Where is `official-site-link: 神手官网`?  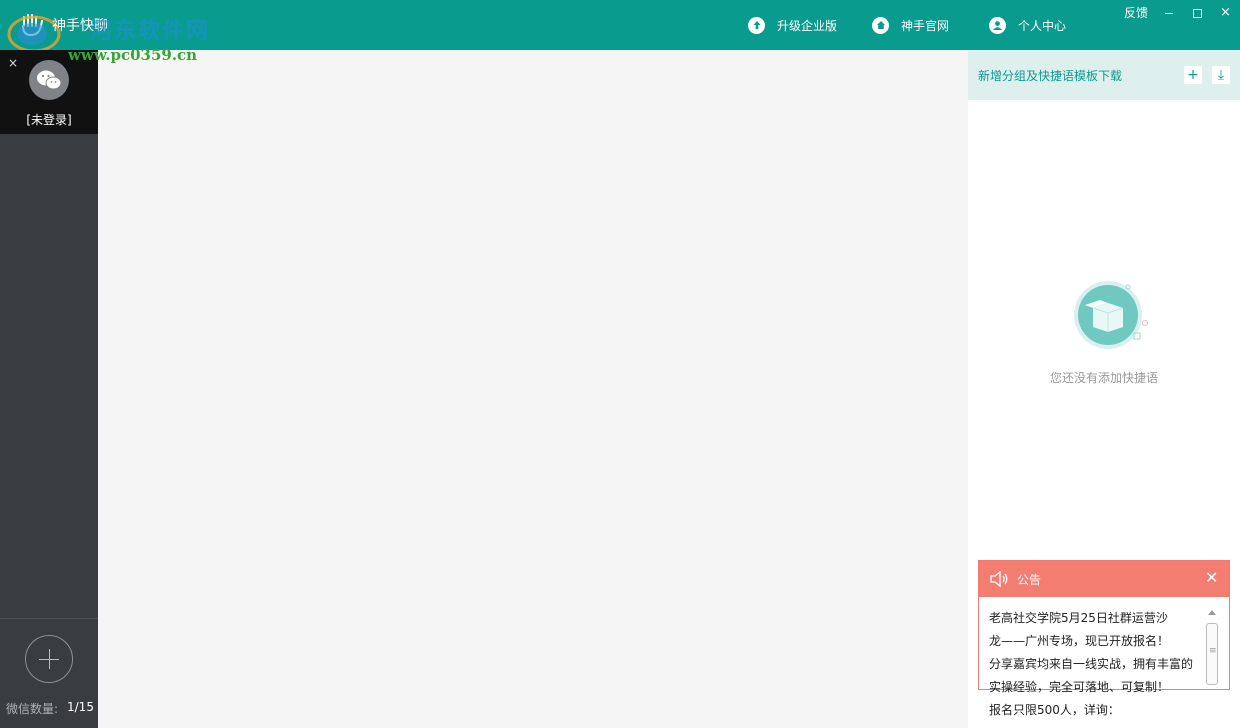 official-site-link: 神手官网 is located at coordinates (910, 25).